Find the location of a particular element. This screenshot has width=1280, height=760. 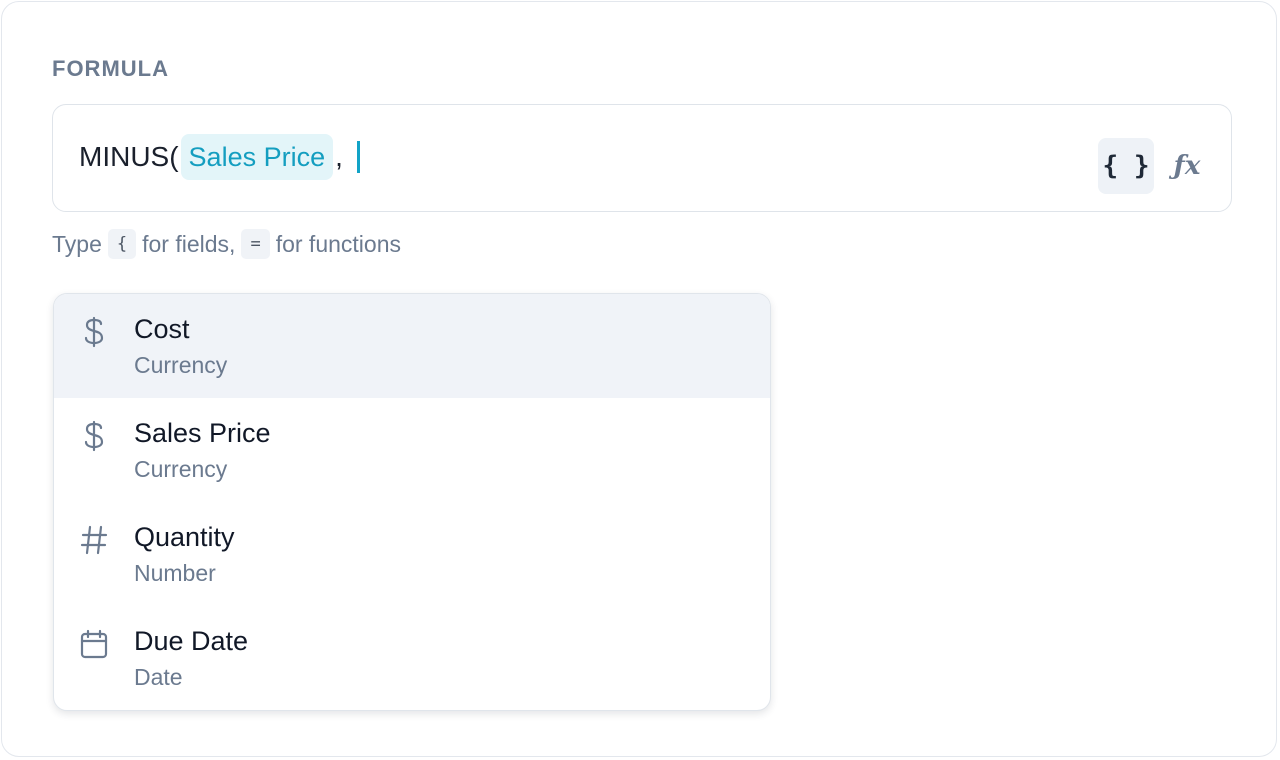

functions-shortcut-key: = is located at coordinates (255, 244).